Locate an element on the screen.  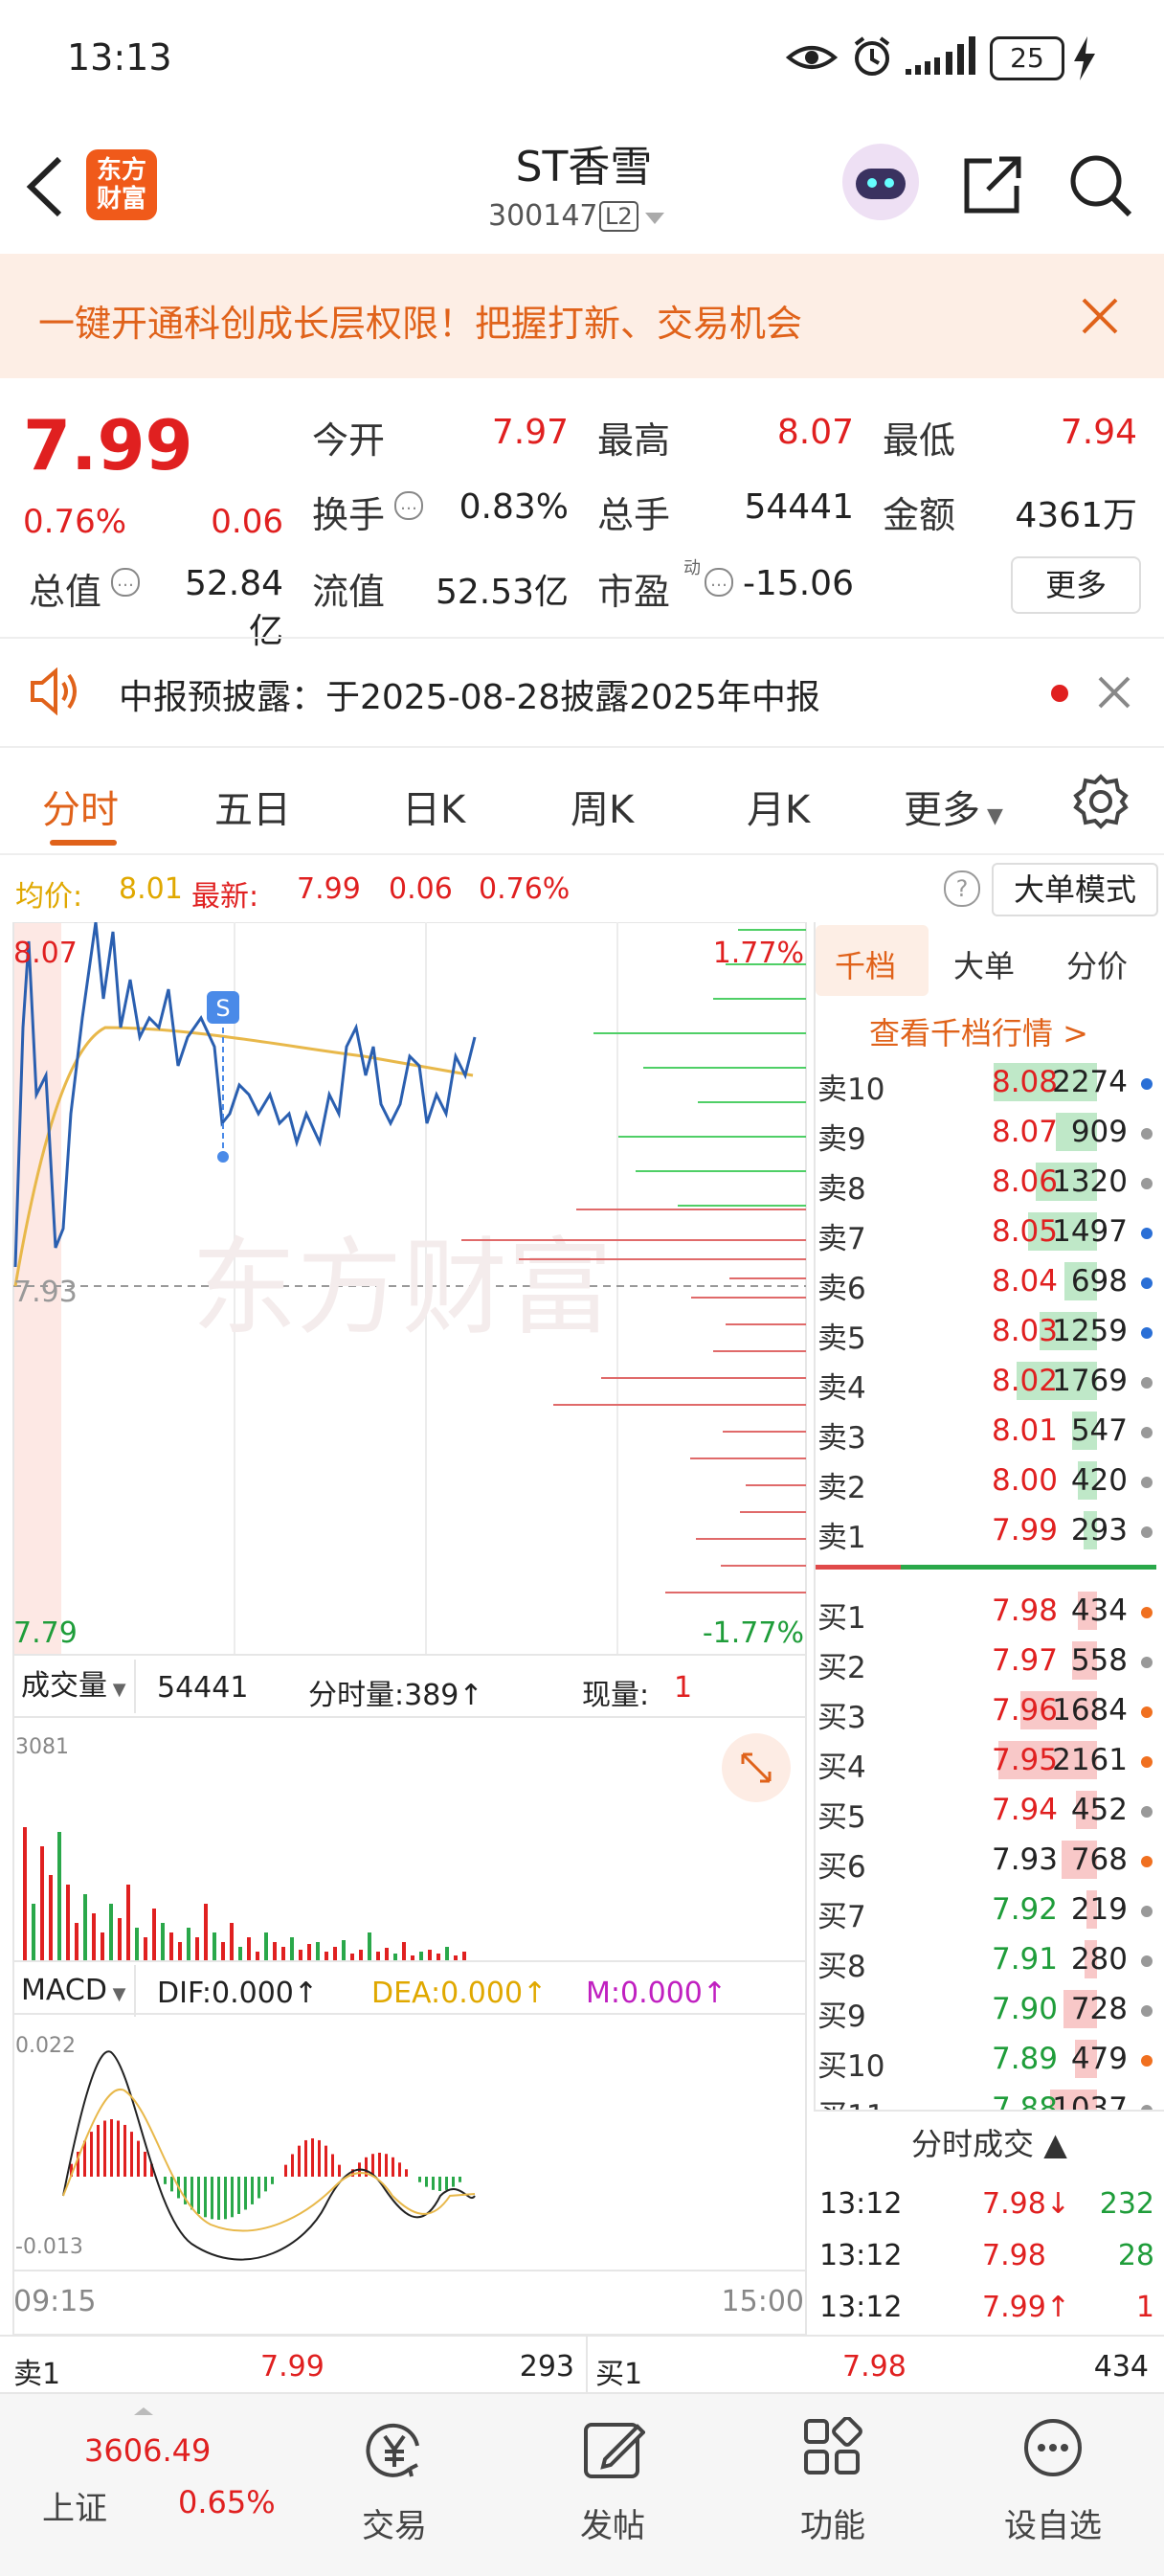
asks-level-label: 卖6 is located at coordinates (841, 1289).